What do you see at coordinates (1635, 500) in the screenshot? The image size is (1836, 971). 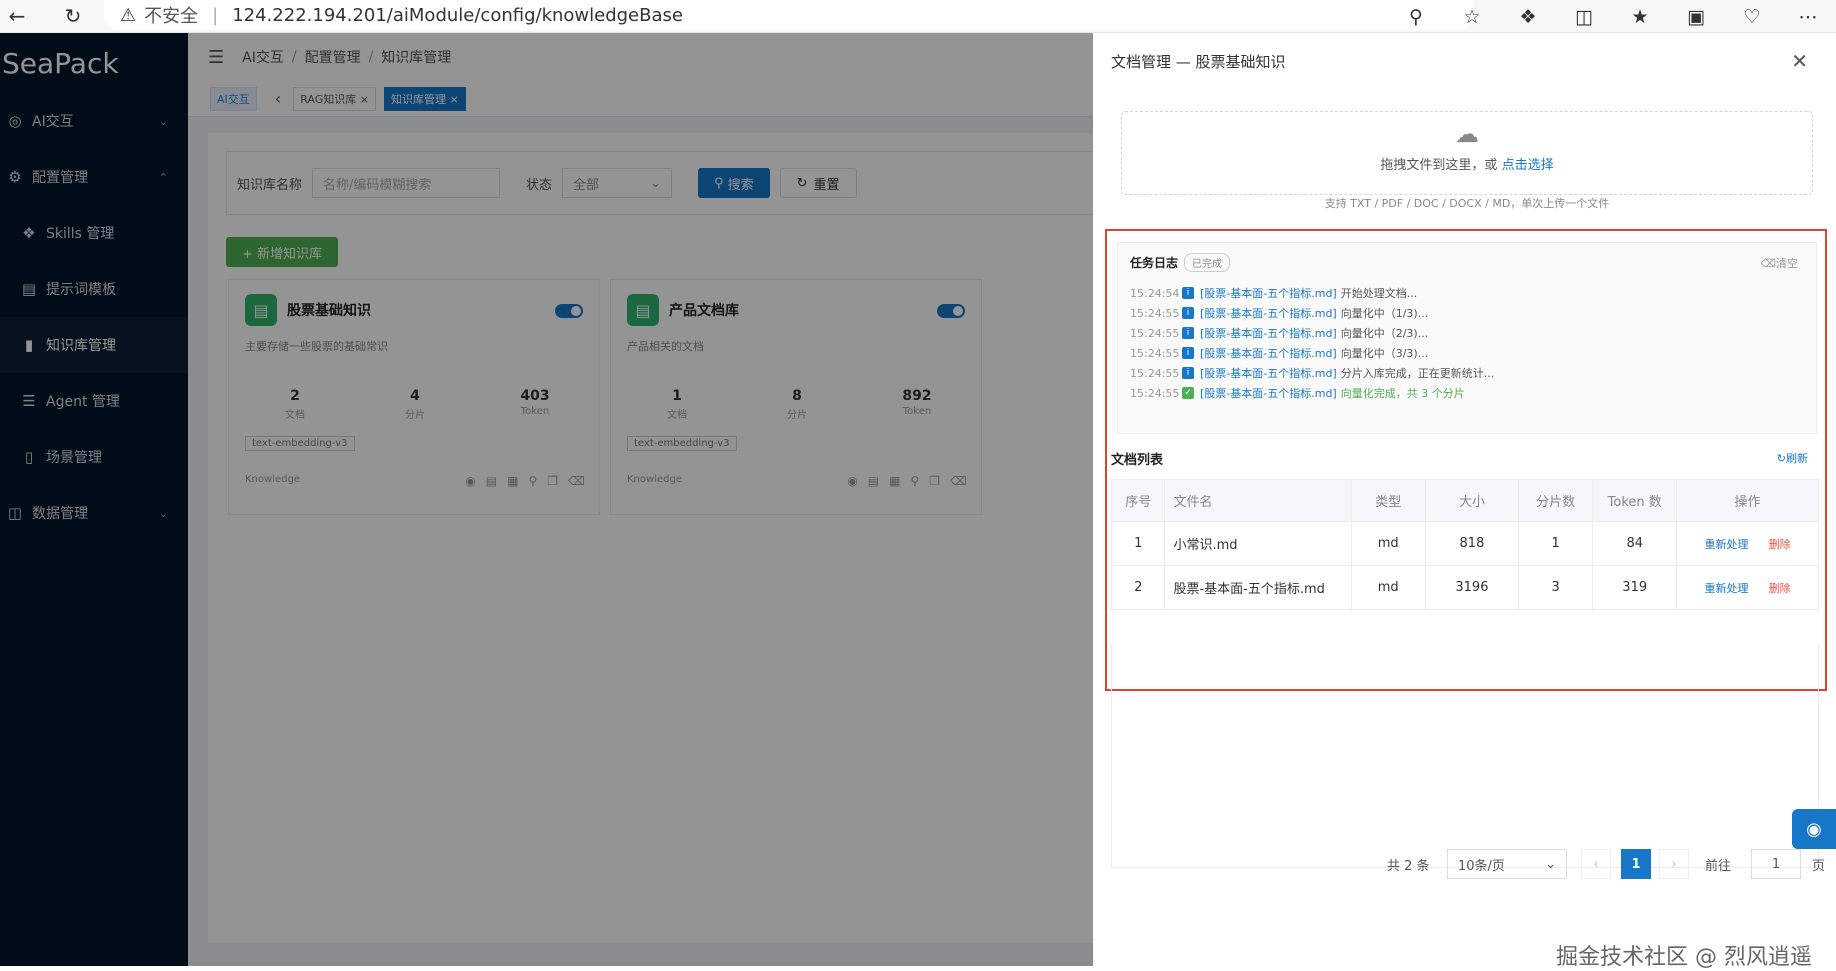 I see `col-tokens: Token 数` at bounding box center [1635, 500].